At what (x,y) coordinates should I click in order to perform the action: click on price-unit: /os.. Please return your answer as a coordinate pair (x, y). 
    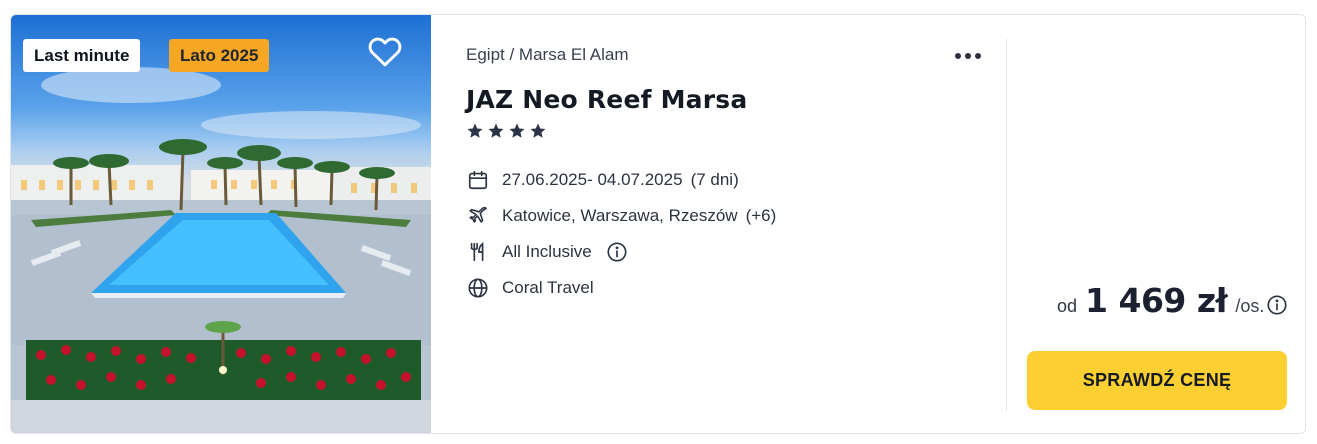
    Looking at the image, I should click on (1250, 306).